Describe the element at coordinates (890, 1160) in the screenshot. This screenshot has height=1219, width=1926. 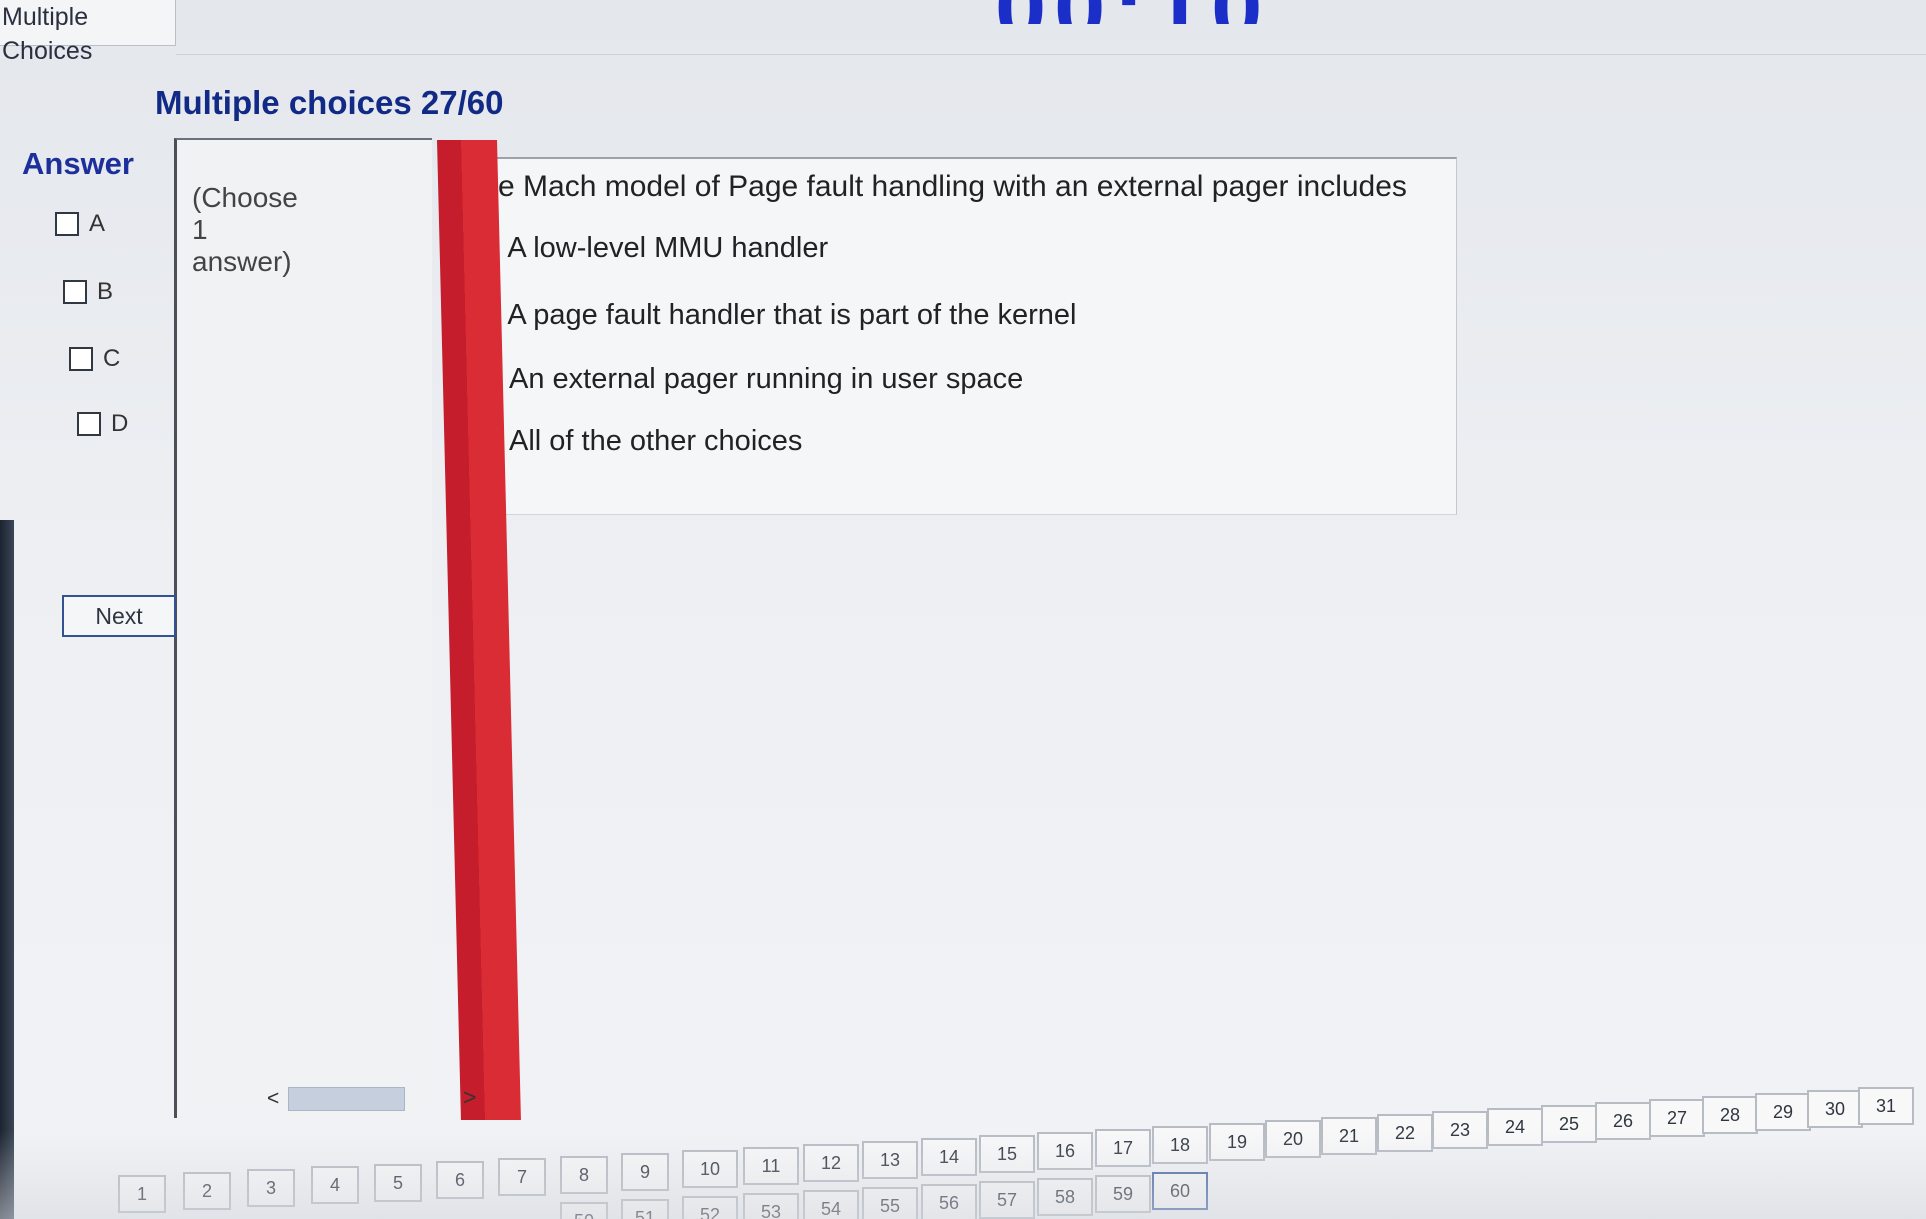
I see `question-nav-button: 13` at that location.